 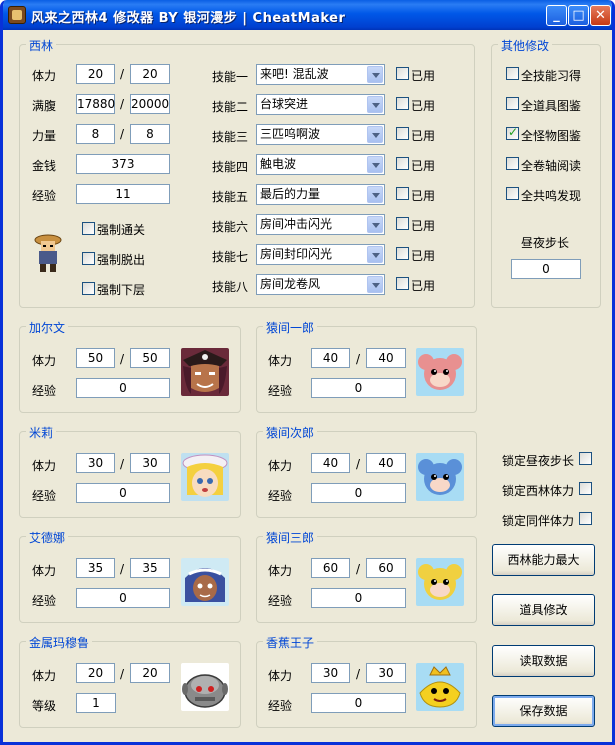 I want to click on skill-label: 技能八, so click(x=230, y=287).